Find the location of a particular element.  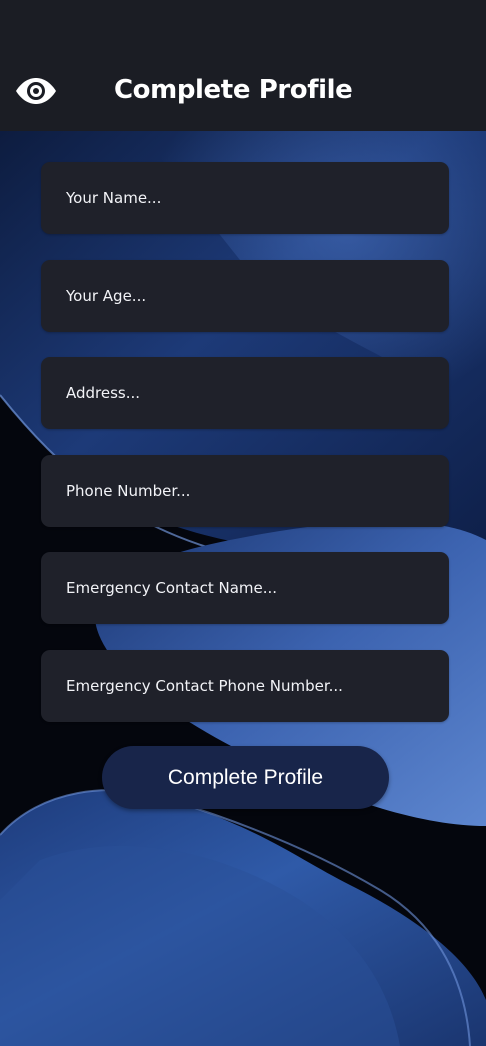

complete-profile-button: Complete Profile is located at coordinates (245, 777).